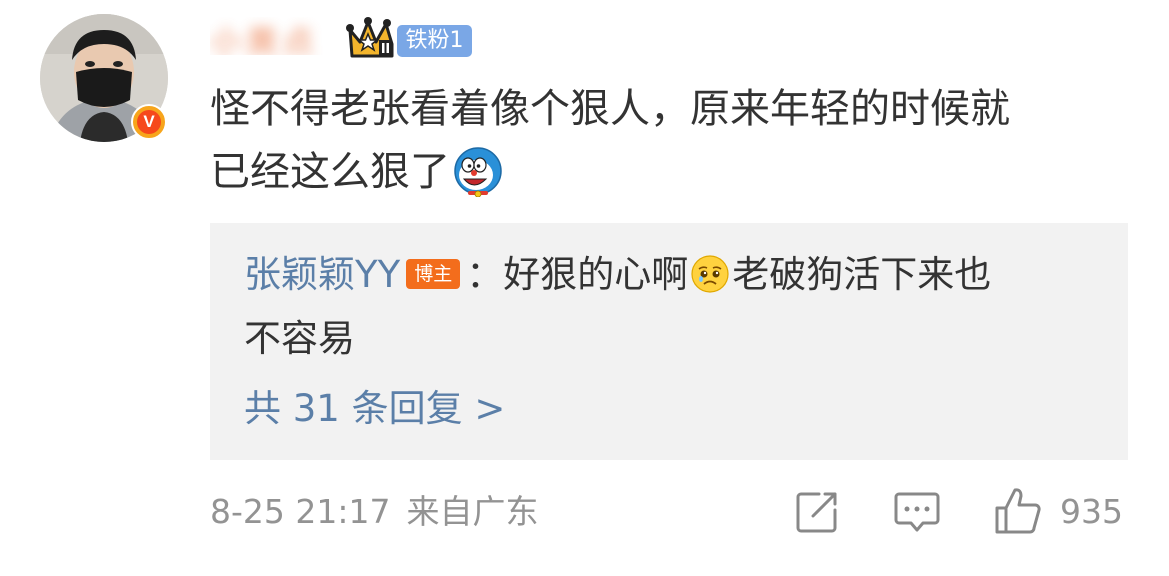 This screenshot has height=576, width=1169. What do you see at coordinates (1018, 510) in the screenshot?
I see `like-icon` at bounding box center [1018, 510].